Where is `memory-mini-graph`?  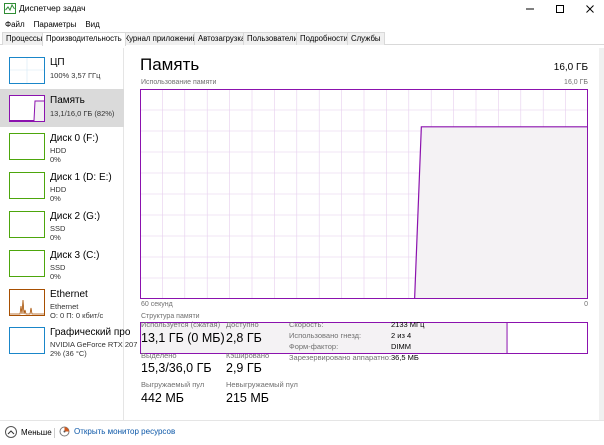 memory-mini-graph is located at coordinates (27, 110).